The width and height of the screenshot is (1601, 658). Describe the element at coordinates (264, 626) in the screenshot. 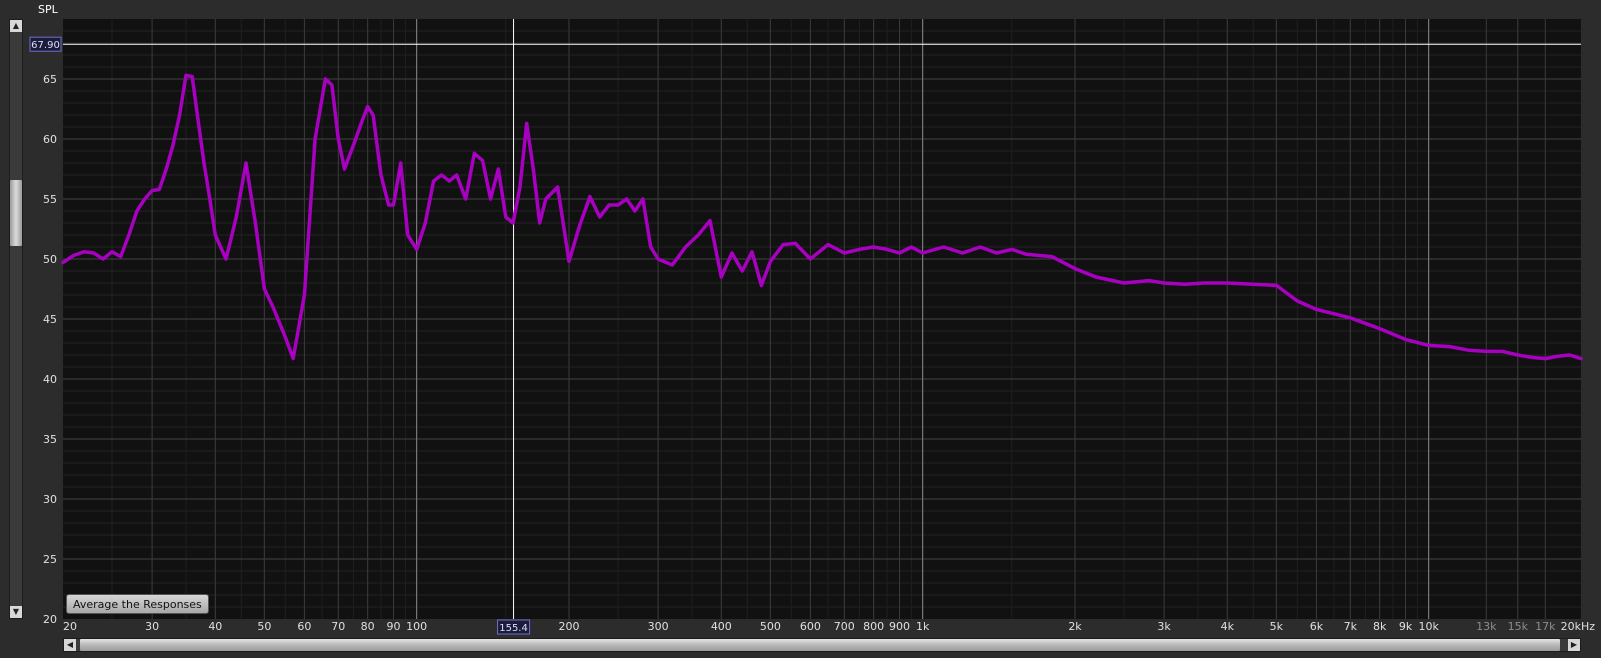

I see `x-tick-label: 50` at that location.